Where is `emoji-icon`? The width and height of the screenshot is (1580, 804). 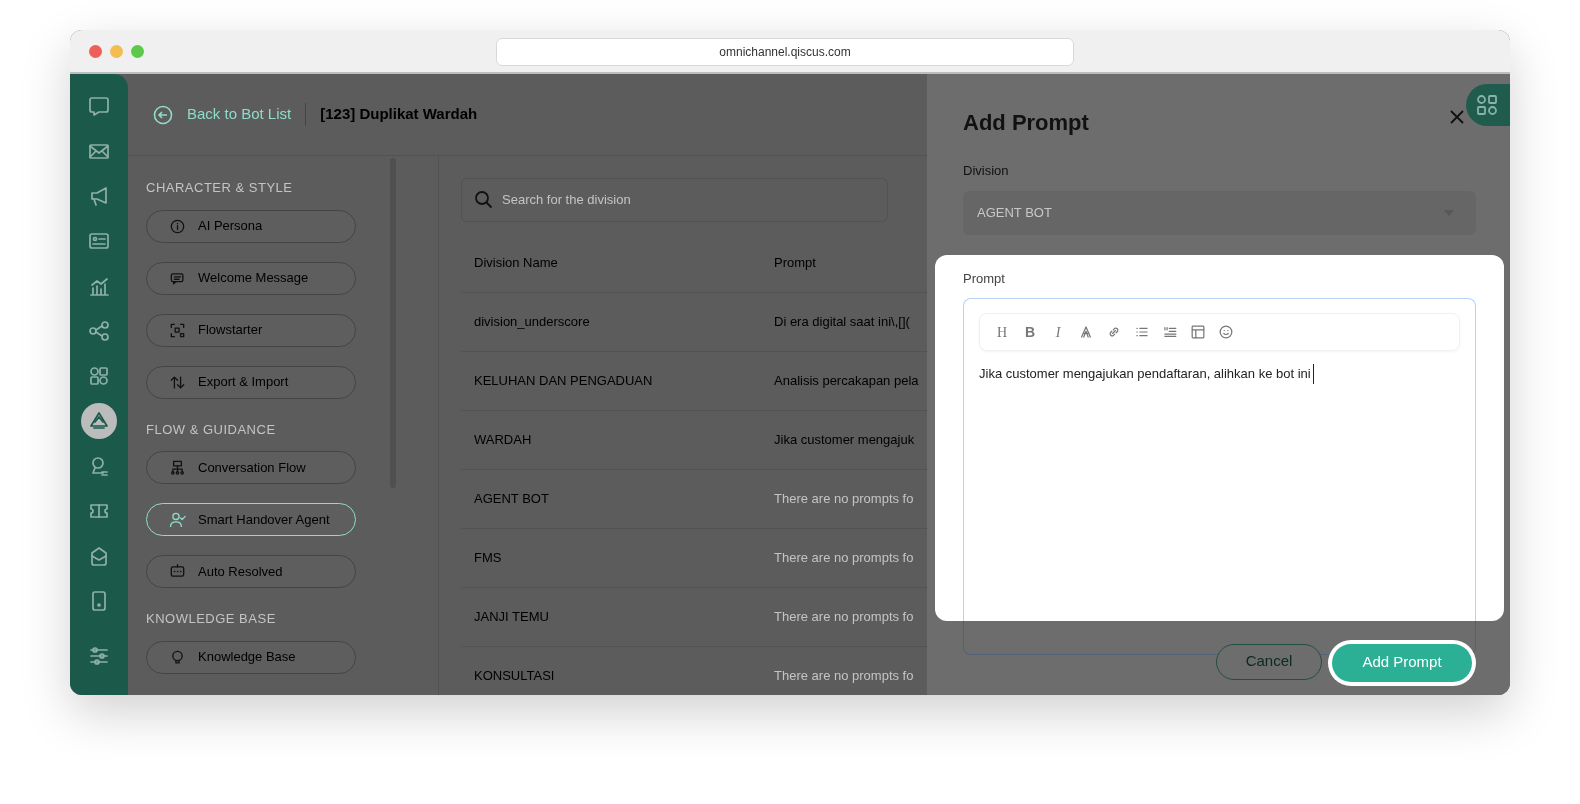 emoji-icon is located at coordinates (1226, 332).